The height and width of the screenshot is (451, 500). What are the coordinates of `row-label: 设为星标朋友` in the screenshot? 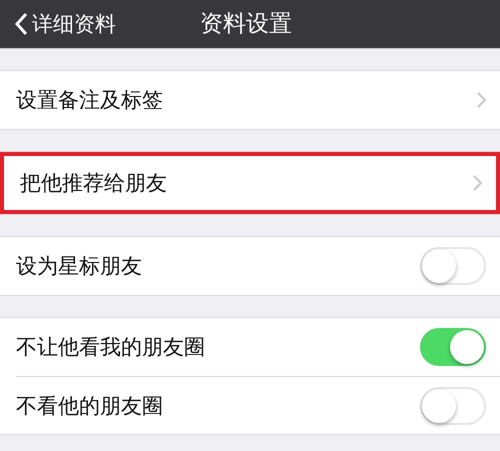 It's located at (79, 266).